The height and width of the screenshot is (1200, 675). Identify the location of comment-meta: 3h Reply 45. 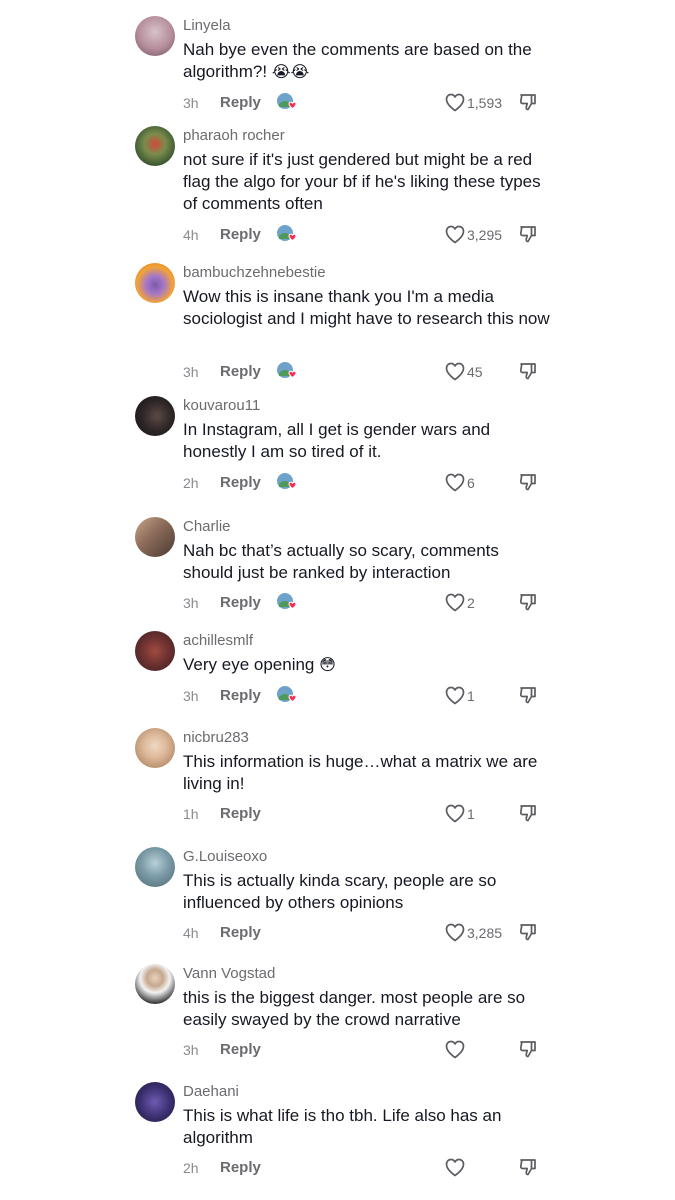
(363, 372).